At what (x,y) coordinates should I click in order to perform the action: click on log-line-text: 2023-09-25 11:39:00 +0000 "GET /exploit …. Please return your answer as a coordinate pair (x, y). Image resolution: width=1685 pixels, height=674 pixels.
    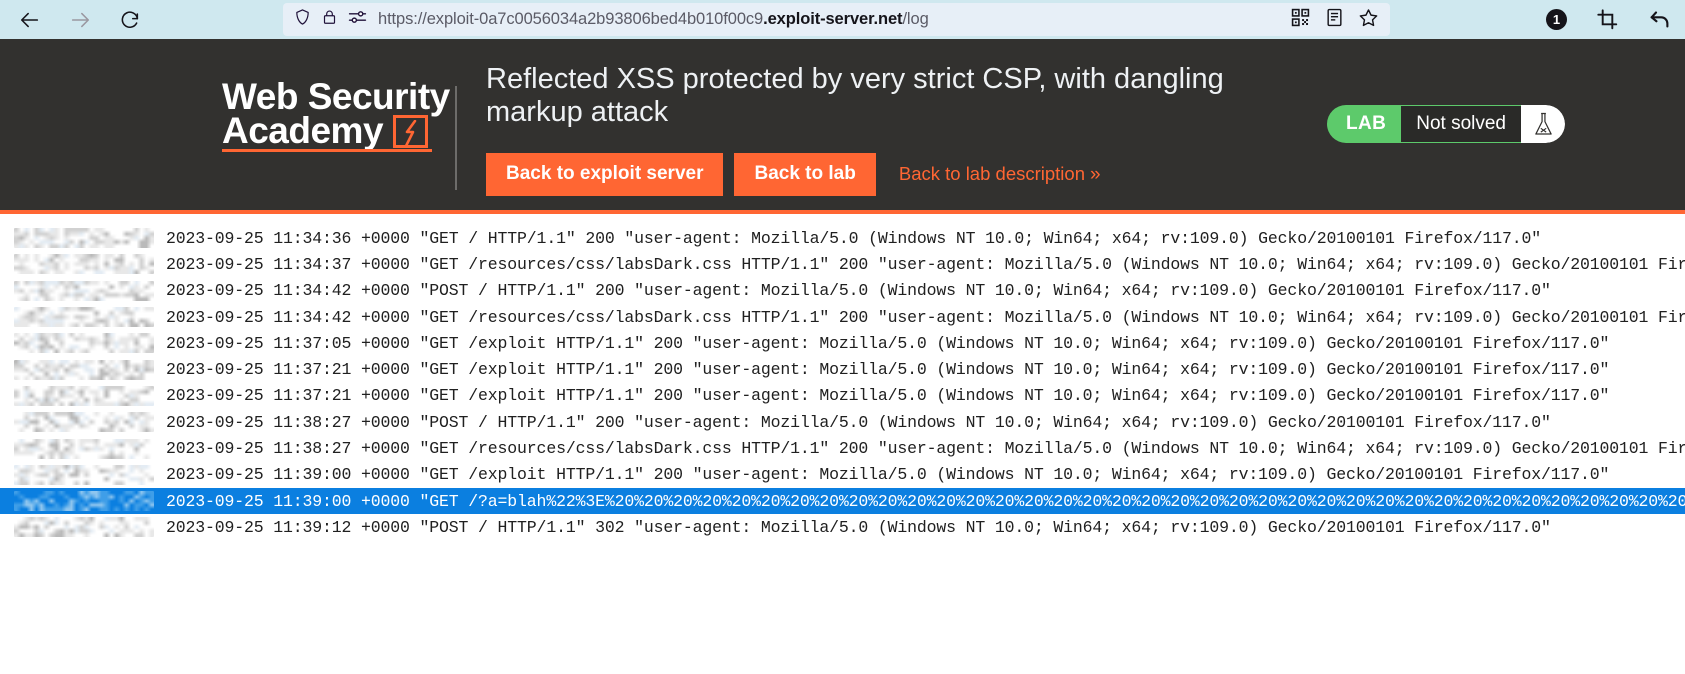
    Looking at the image, I should click on (888, 475).